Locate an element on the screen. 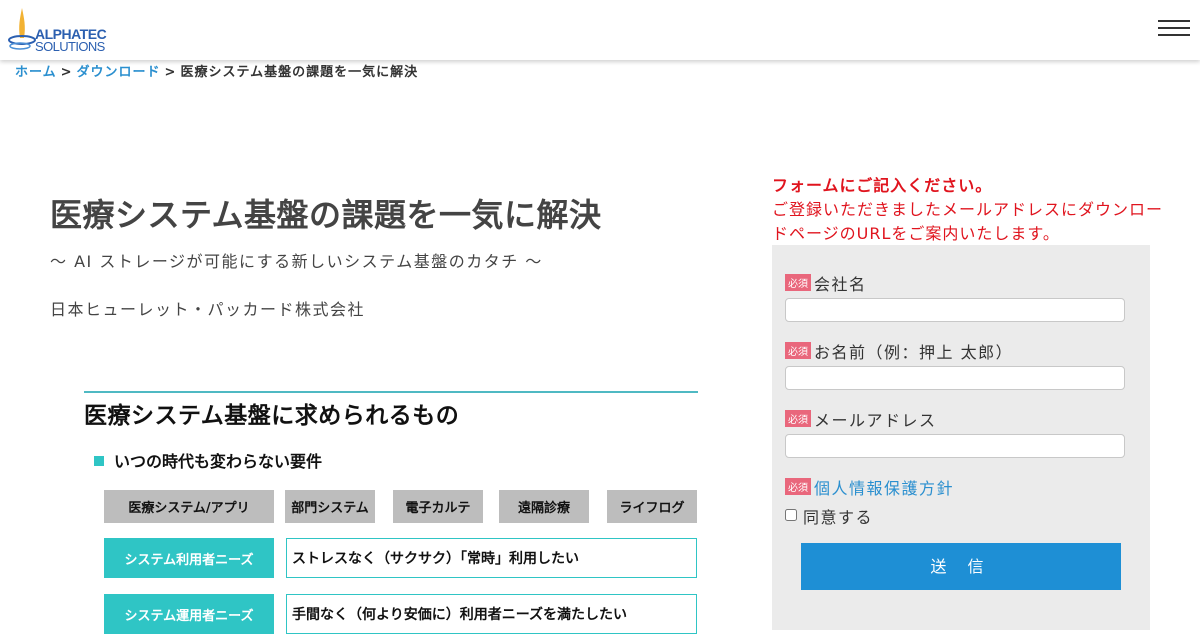 This screenshot has height=634, width=1200. site-header: ALPHATEC SOLUTIONS is located at coordinates (600, 30).